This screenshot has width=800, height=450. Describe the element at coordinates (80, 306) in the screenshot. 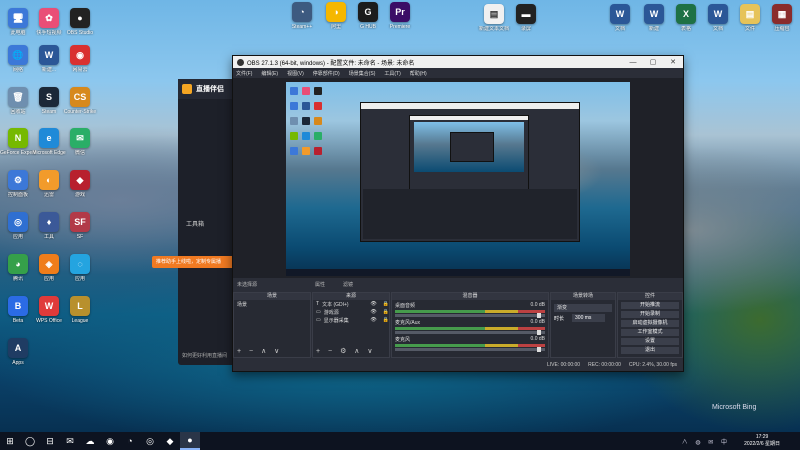

I see `lol-icon: L` at that location.